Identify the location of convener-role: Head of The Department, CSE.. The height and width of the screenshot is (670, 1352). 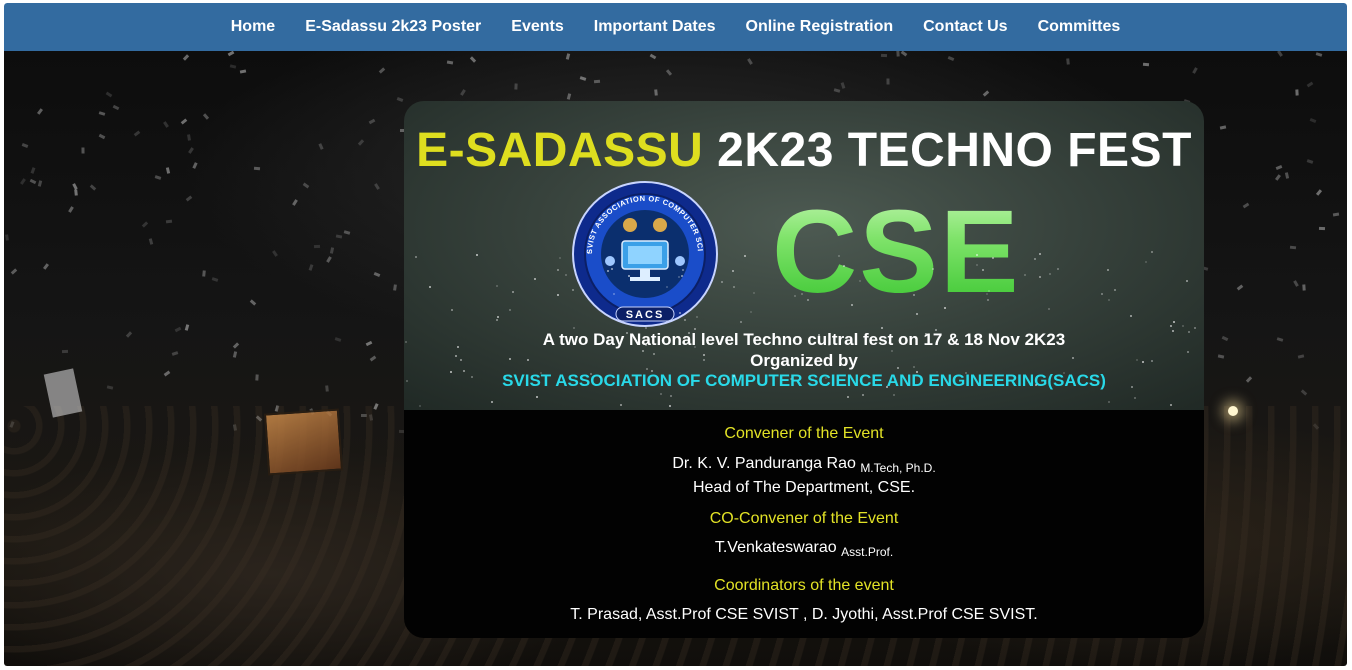
(804, 488).